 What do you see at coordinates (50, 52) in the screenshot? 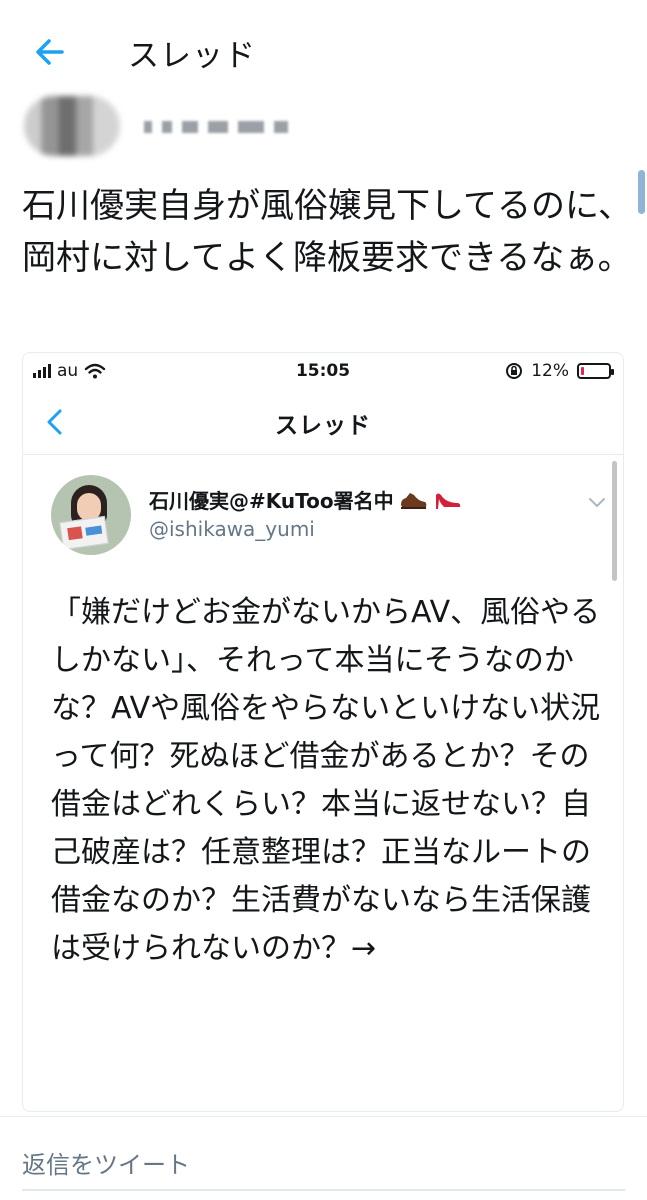
I see `arrow-left-icon` at bounding box center [50, 52].